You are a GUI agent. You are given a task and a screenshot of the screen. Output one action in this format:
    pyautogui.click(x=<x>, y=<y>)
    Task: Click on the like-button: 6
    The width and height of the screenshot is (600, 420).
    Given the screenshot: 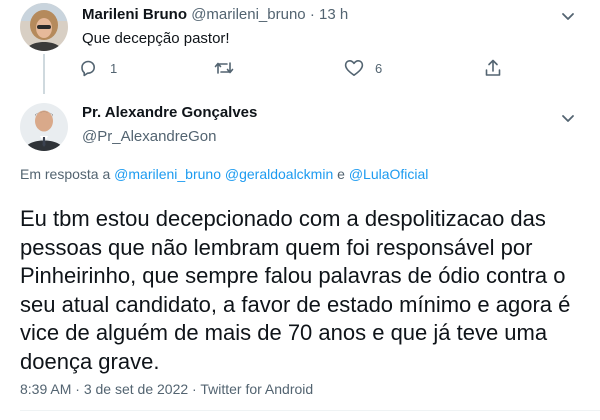 What is the action you would take?
    pyautogui.click(x=362, y=68)
    